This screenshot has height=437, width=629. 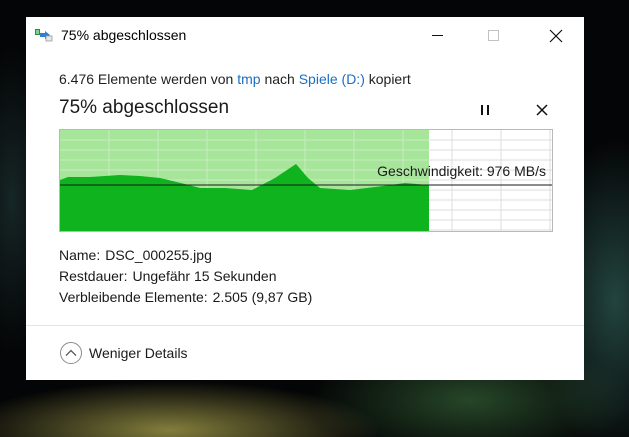 What do you see at coordinates (332, 79) in the screenshot?
I see `destination-drive-link: Spiele (D:)` at bounding box center [332, 79].